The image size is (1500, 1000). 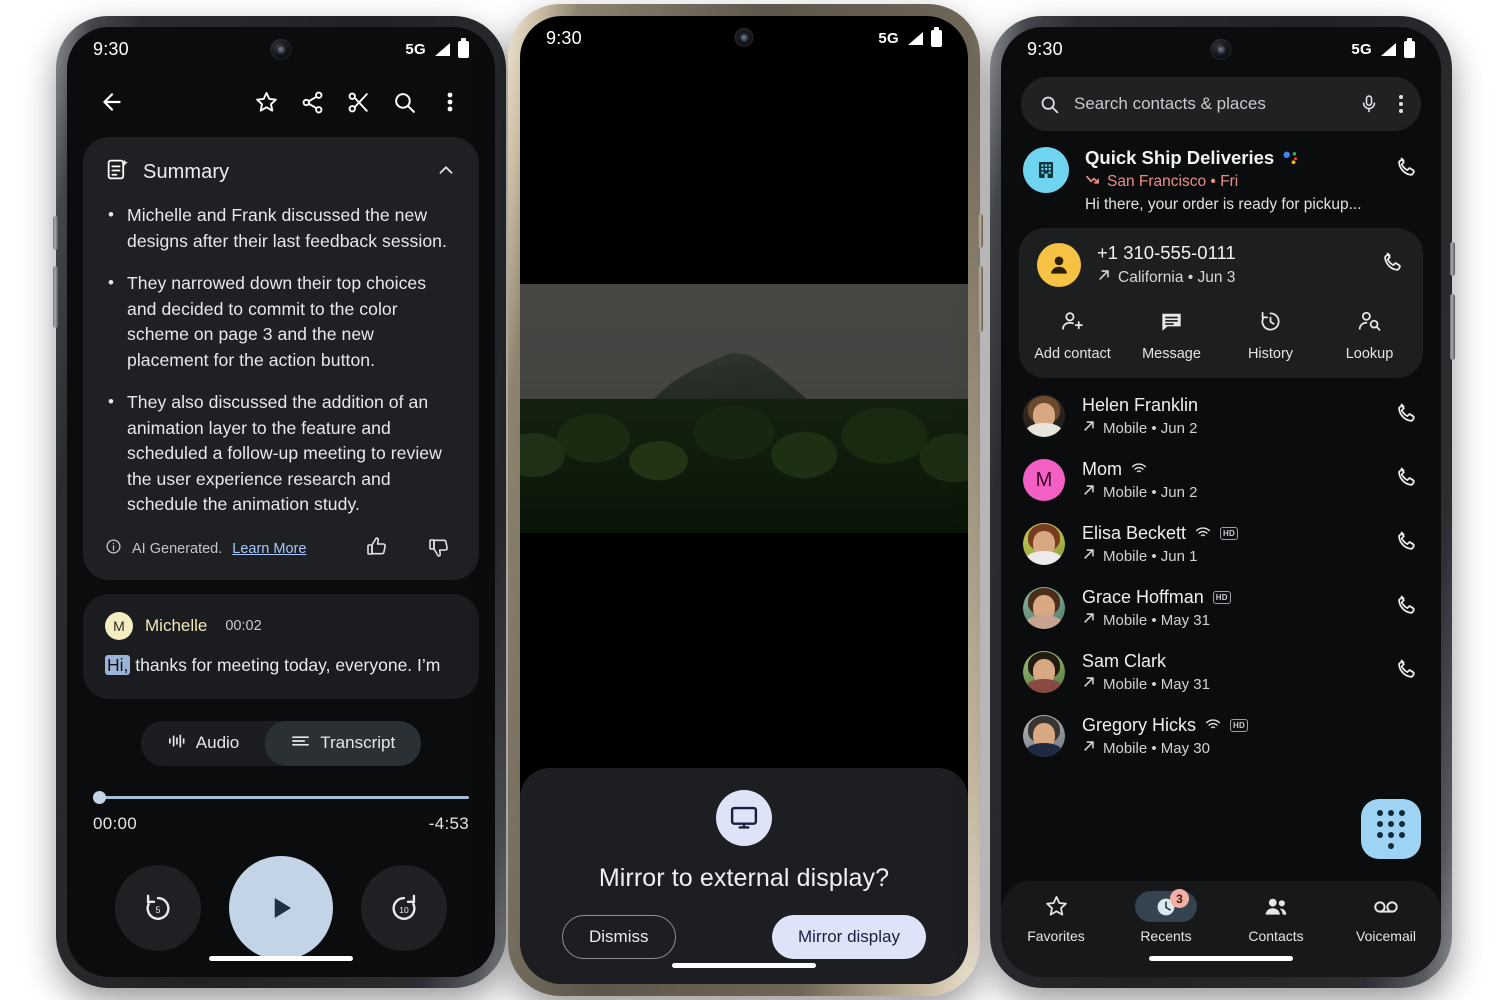 What do you see at coordinates (99, 797) in the screenshot?
I see `slider-thumb` at bounding box center [99, 797].